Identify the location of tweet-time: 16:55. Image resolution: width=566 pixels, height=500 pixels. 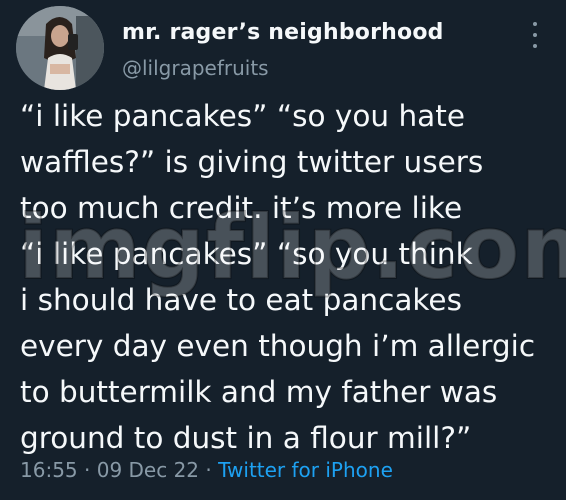
(49, 470).